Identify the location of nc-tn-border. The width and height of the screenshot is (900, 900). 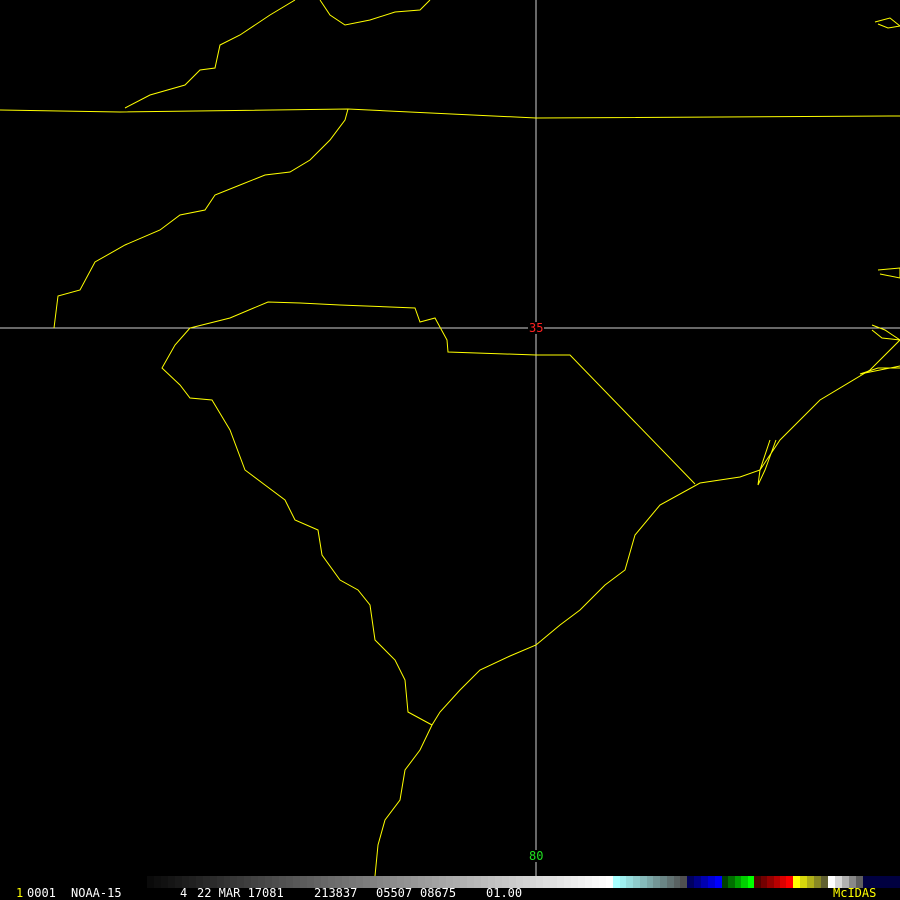
(201, 218).